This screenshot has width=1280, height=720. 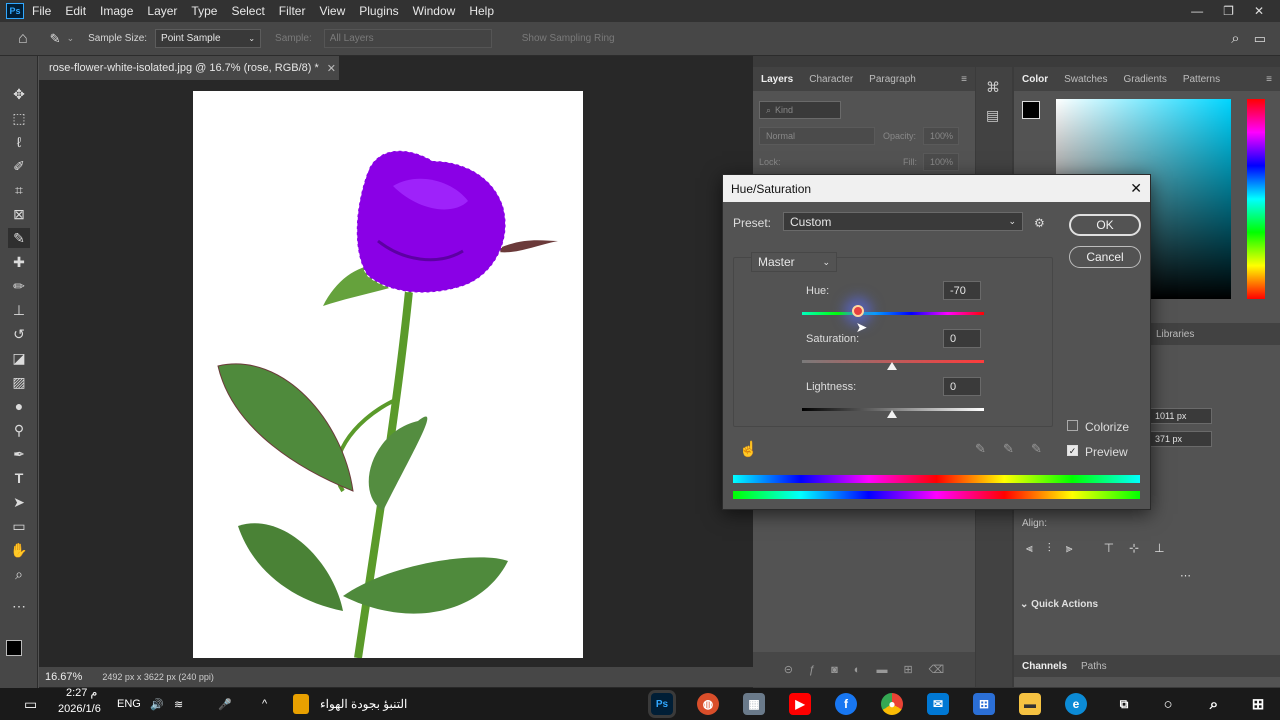 I want to click on tab-gradients: Gradients, so click(x=1144, y=79).